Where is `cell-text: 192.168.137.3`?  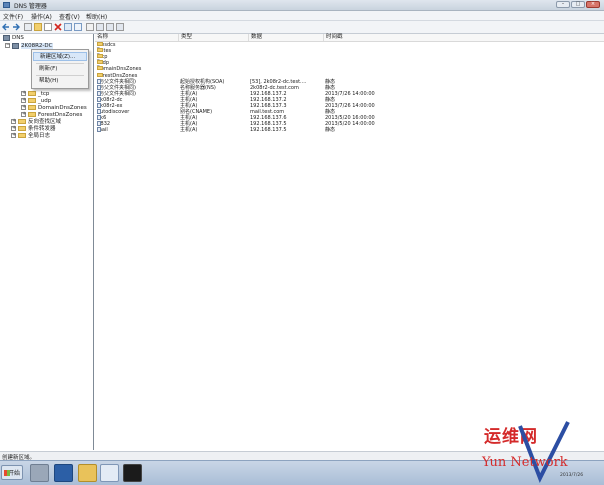
cell-text: 192.168.137.3 is located at coordinates (268, 106).